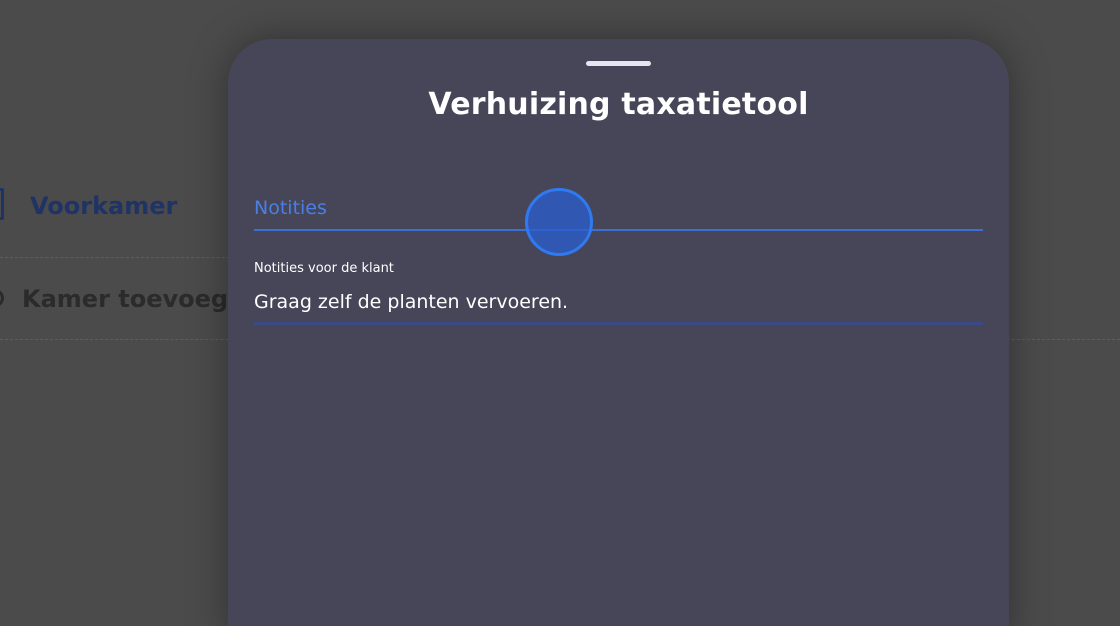  I want to click on tab-notities: Notities, so click(618, 210).